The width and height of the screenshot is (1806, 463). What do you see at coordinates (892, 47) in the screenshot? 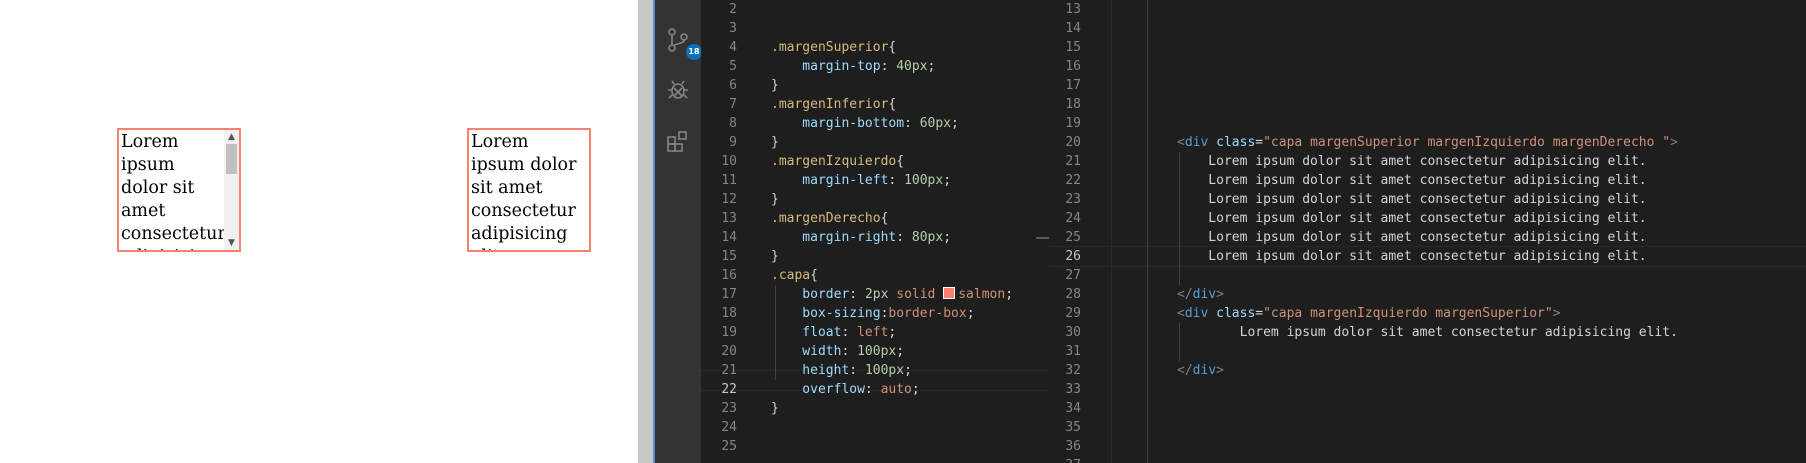
I see `code-line: .margenSuperior{` at bounding box center [892, 47].